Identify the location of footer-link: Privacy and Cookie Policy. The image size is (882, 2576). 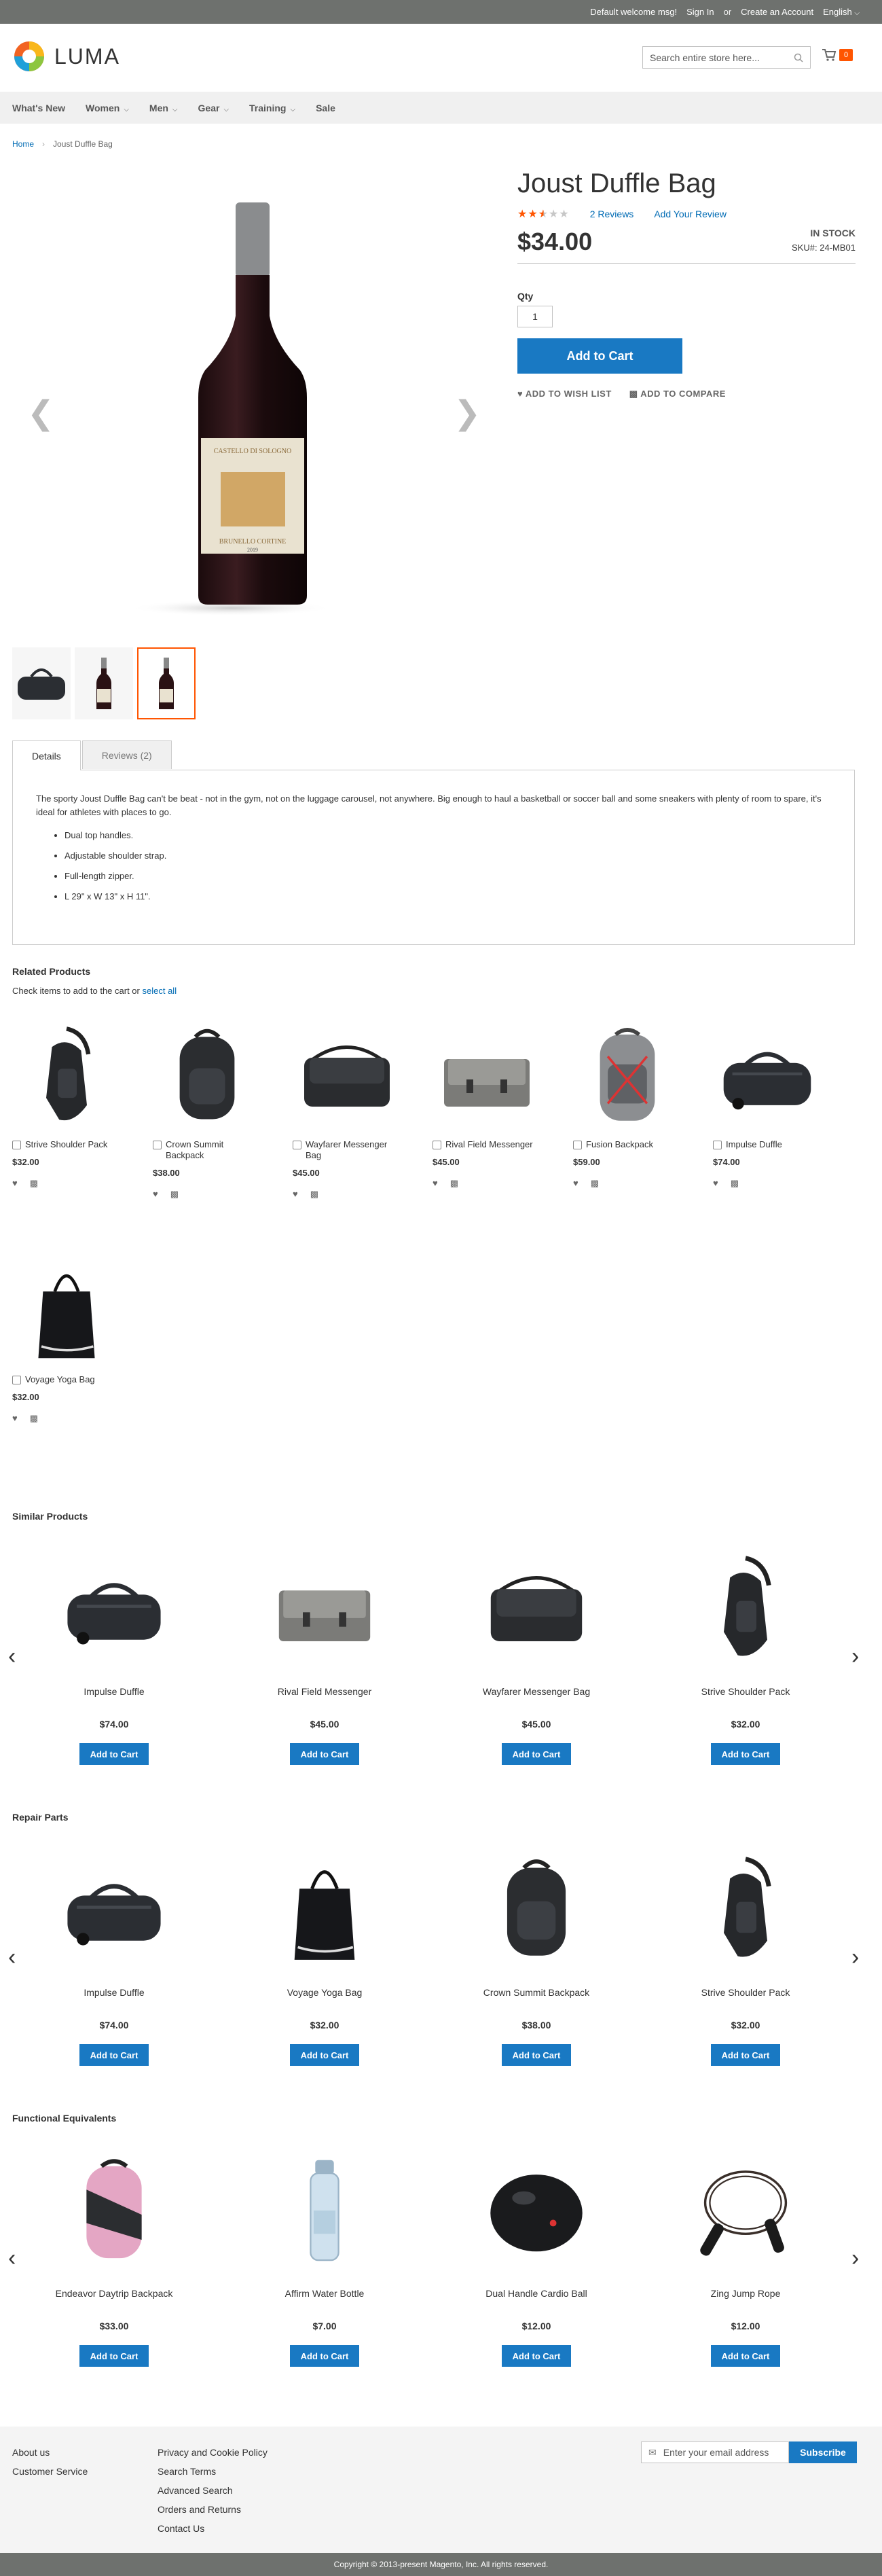
(213, 2452).